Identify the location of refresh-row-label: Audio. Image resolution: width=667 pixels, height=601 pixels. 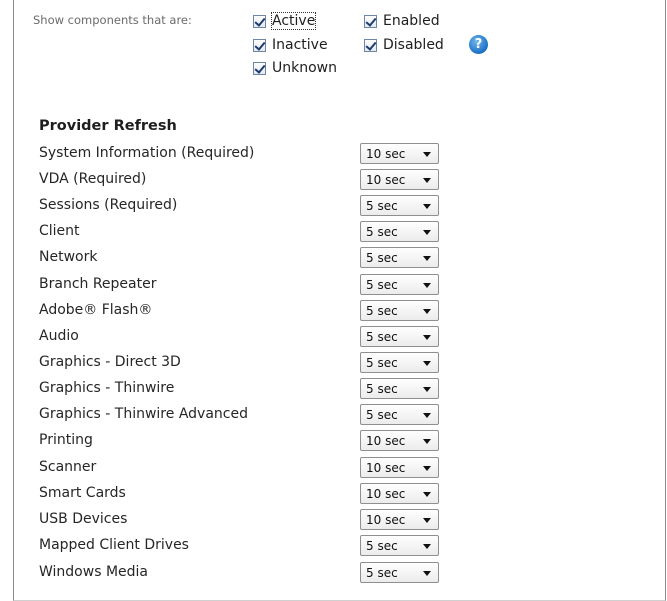
(59, 336).